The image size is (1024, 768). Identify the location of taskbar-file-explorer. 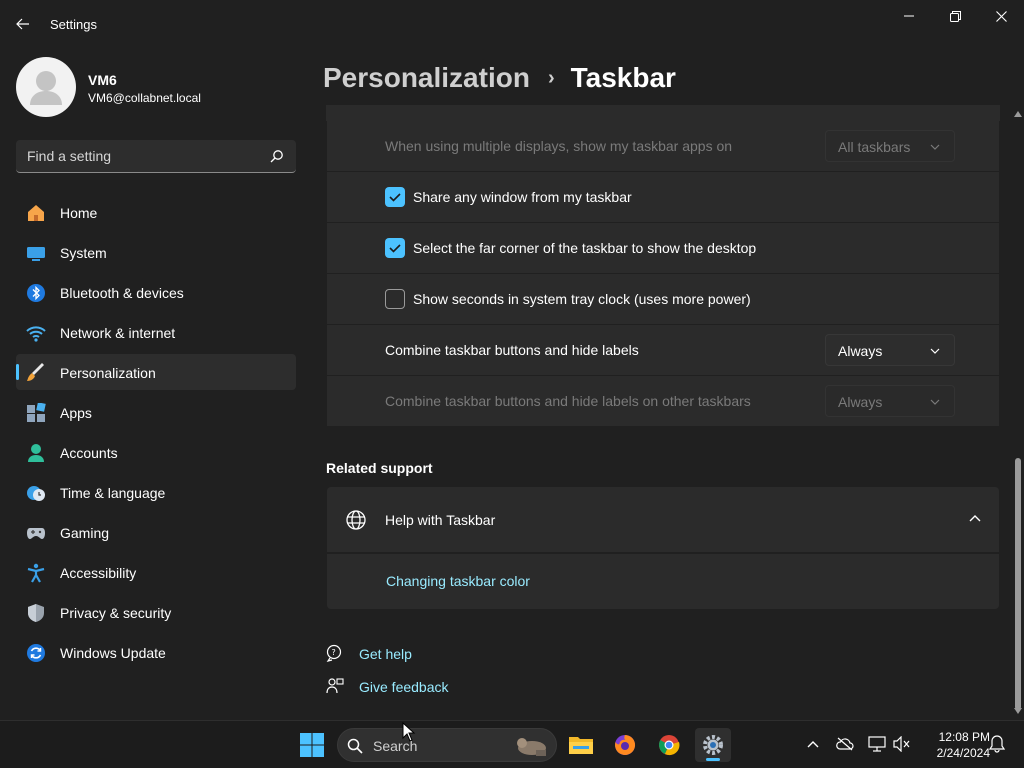
(581, 745).